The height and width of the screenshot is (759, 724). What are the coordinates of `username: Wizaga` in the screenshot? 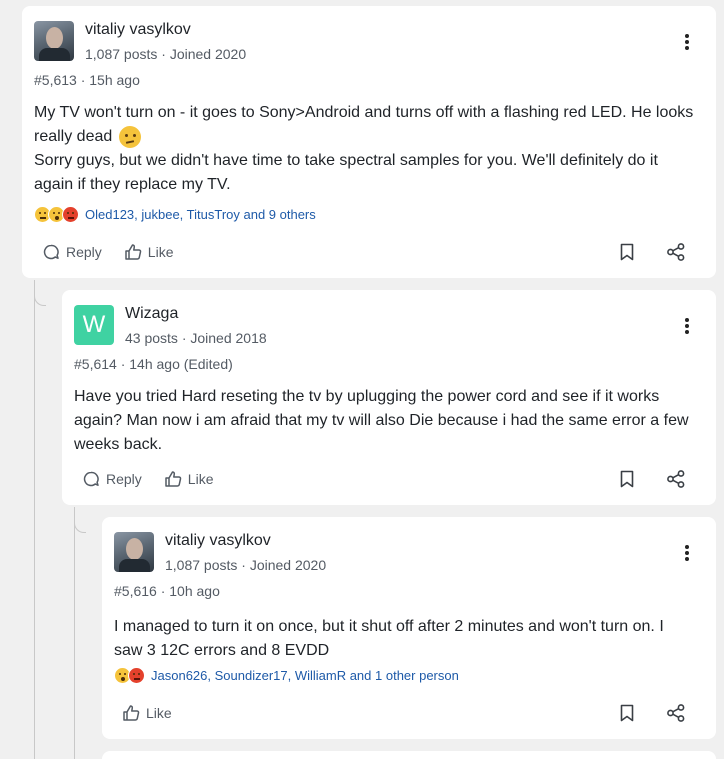 It's located at (151, 314).